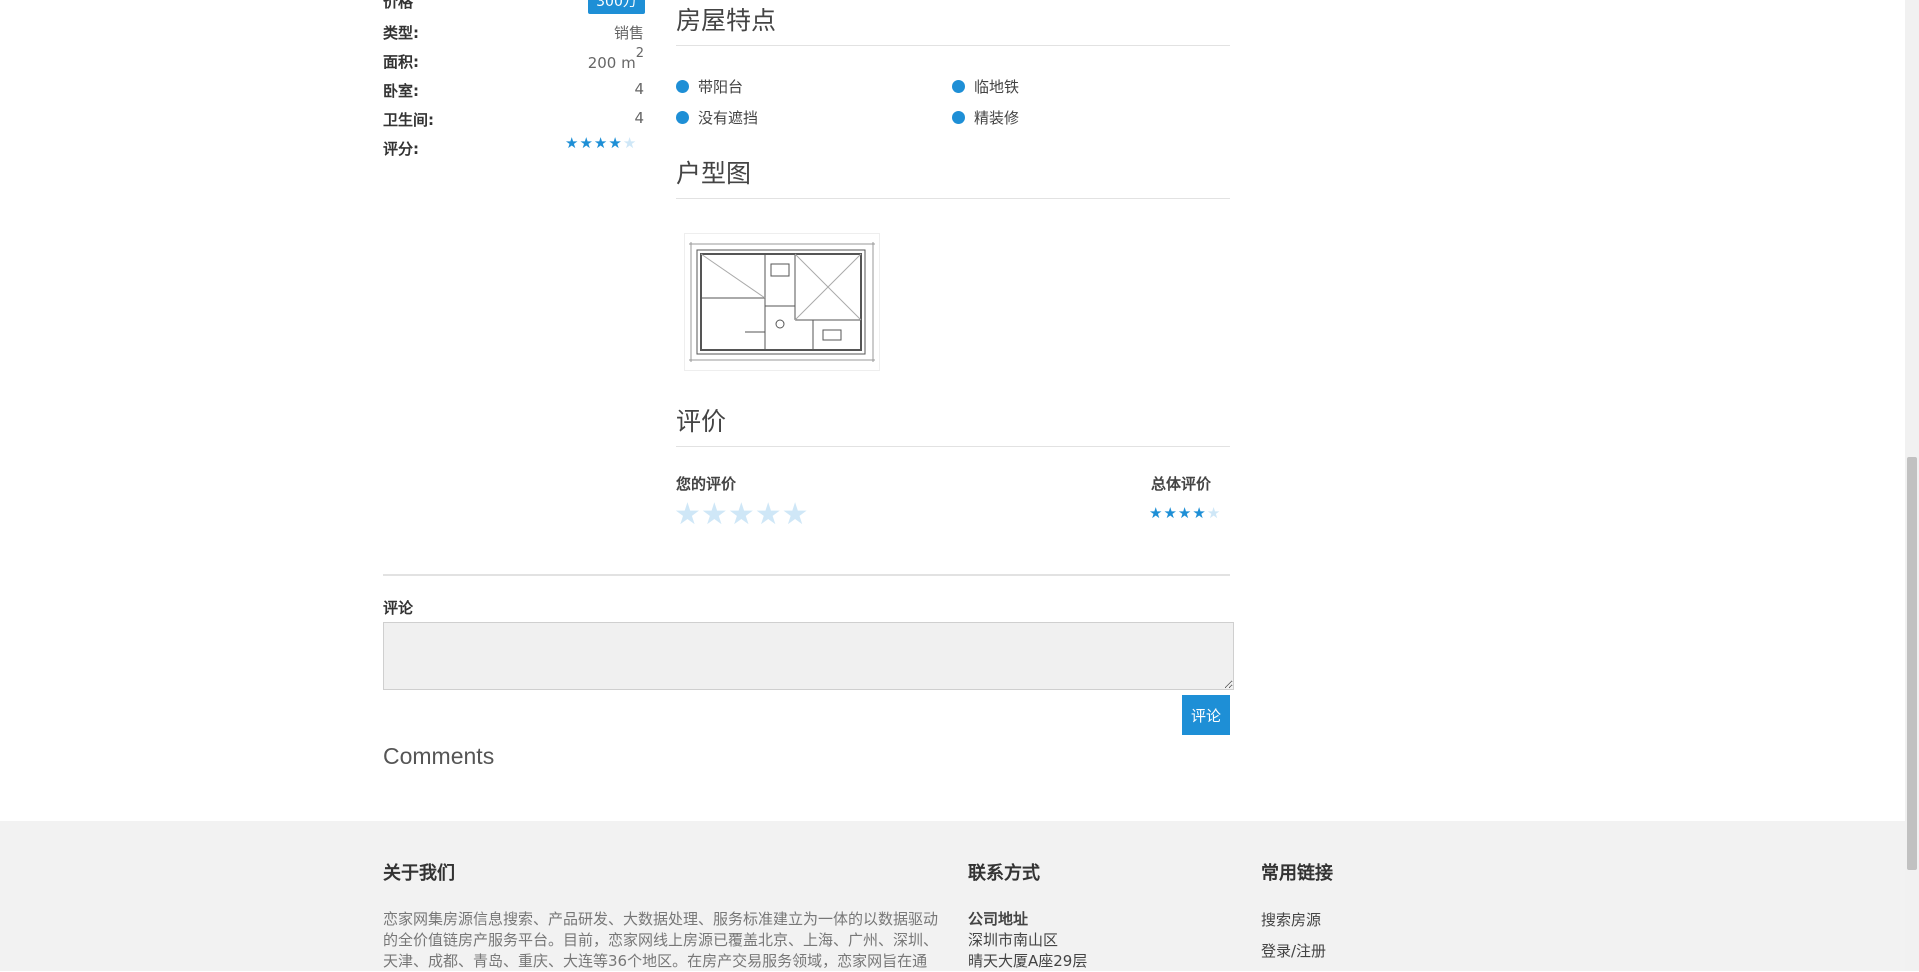 Image resolution: width=1919 pixels, height=972 pixels. Describe the element at coordinates (401, 149) in the screenshot. I see `rating-label: 评分:` at that location.